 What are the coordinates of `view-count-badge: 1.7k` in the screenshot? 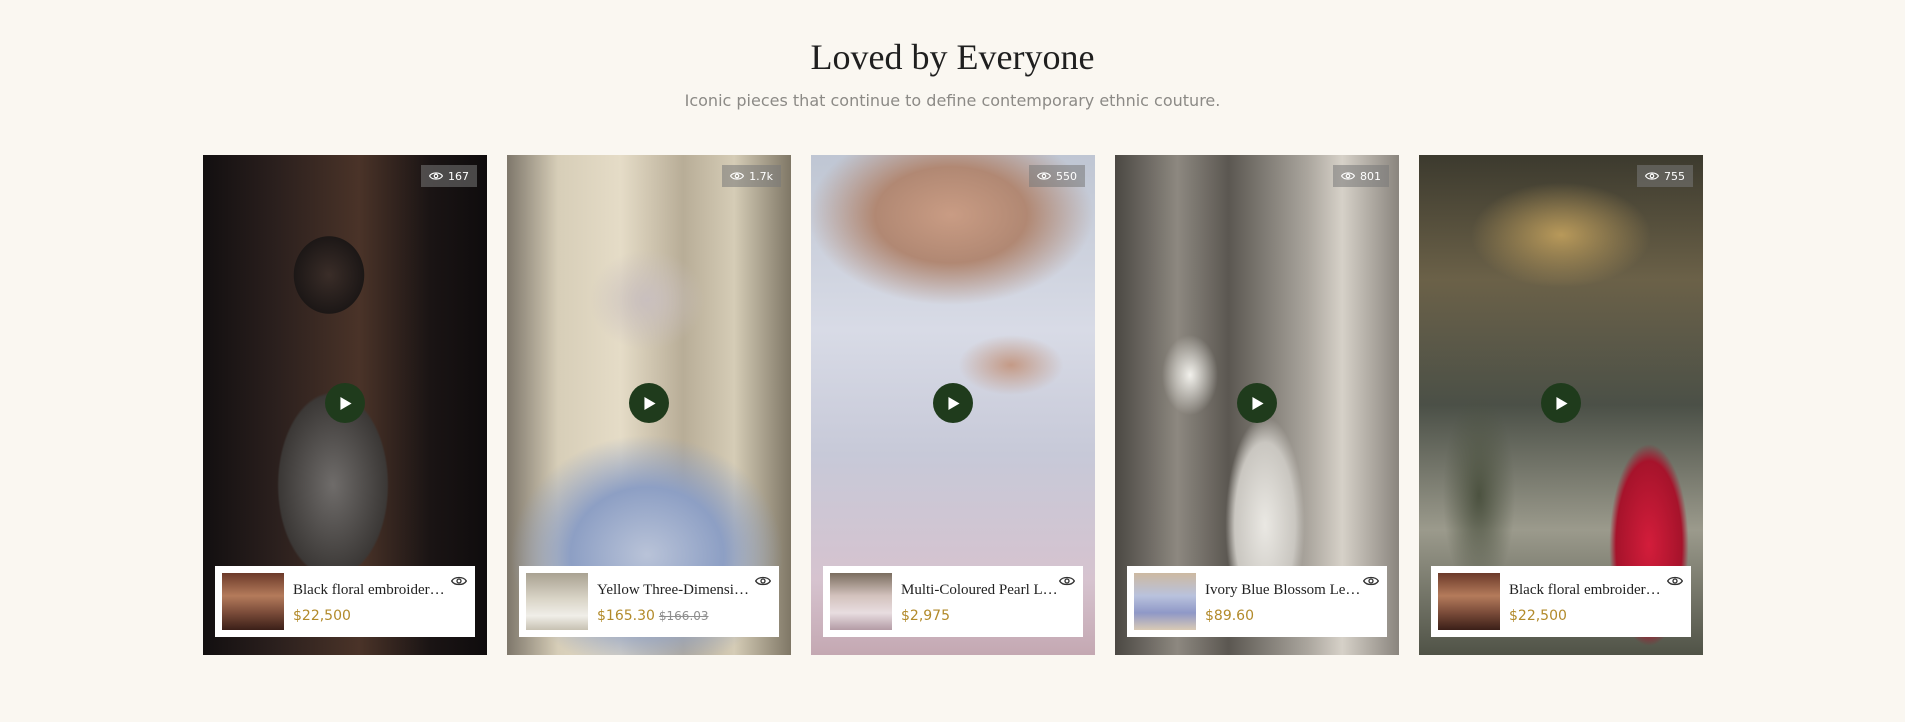 It's located at (751, 176).